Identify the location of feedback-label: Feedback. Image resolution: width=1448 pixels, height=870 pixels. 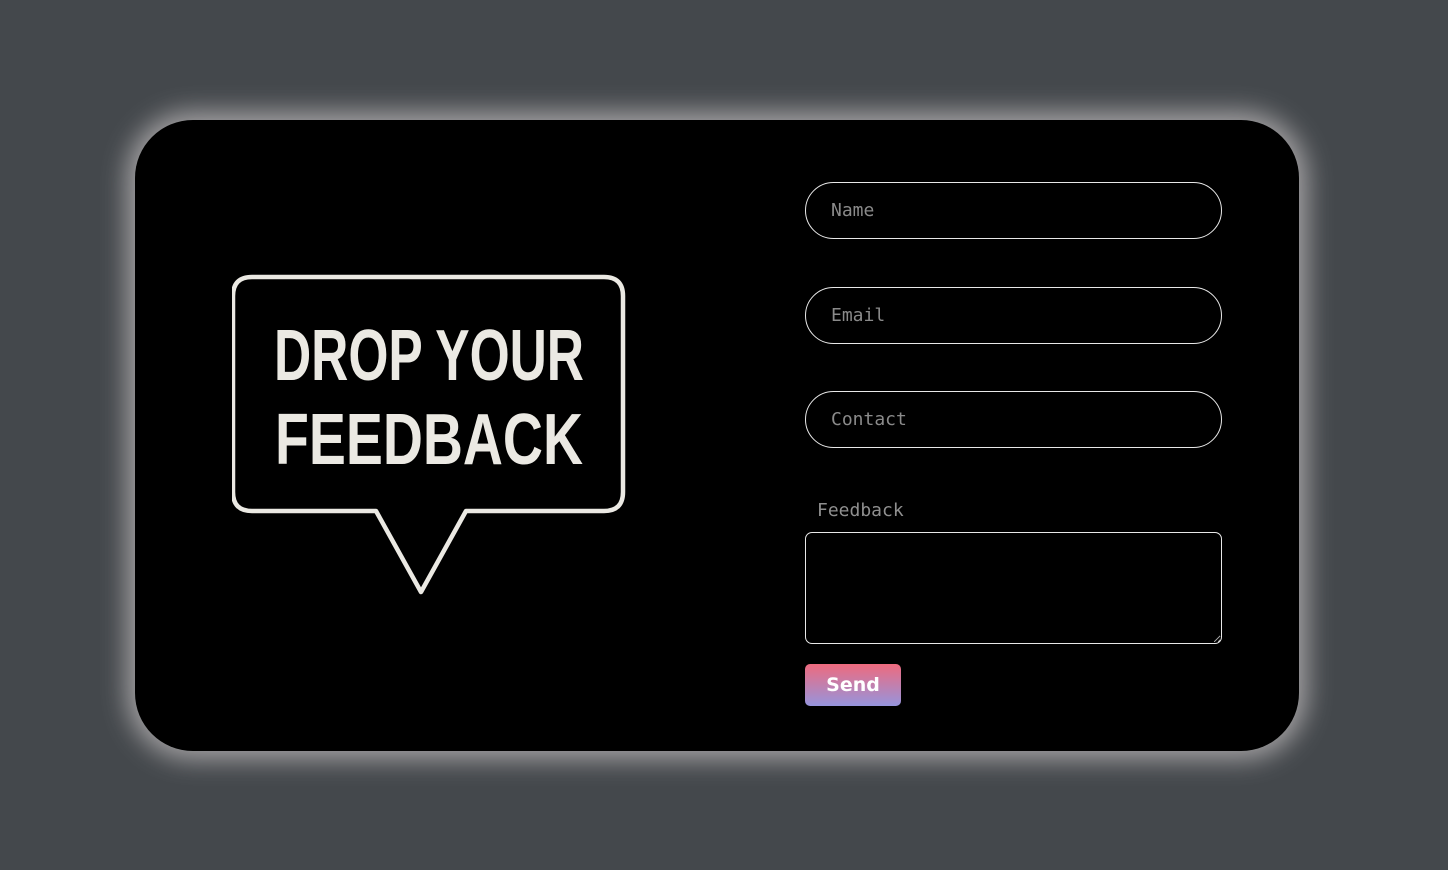
(860, 510).